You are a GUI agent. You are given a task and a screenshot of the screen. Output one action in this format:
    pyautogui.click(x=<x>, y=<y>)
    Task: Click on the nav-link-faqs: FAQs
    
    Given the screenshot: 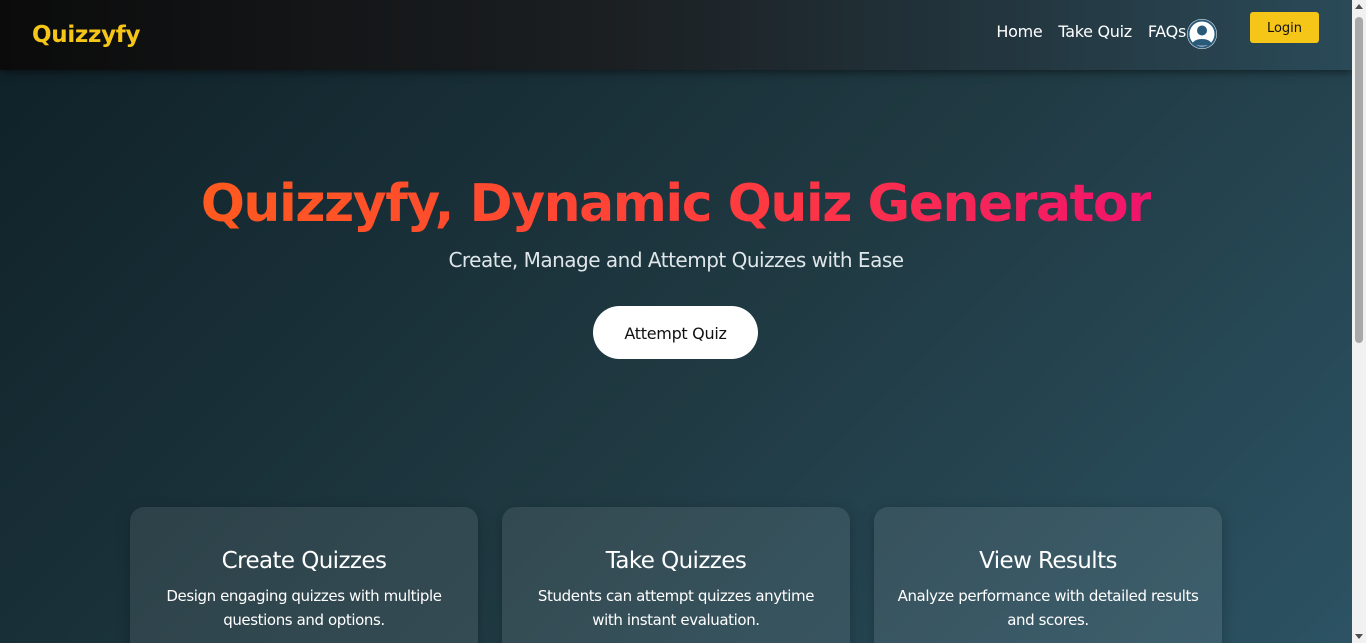 What is the action you would take?
    pyautogui.click(x=1167, y=32)
    